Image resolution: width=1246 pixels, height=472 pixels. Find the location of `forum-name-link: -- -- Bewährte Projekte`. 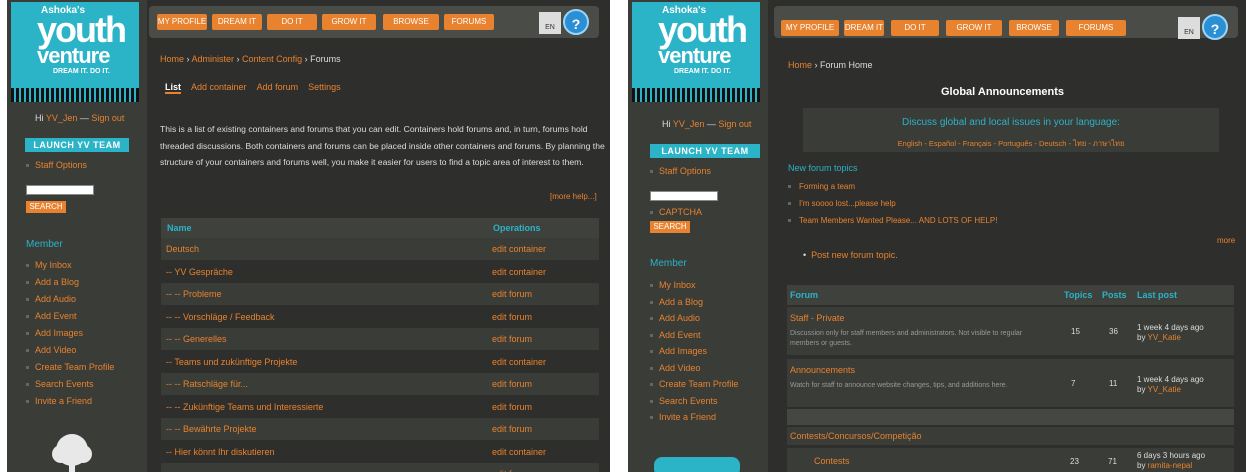

forum-name-link: -- -- Bewährte Projekte is located at coordinates (211, 429).